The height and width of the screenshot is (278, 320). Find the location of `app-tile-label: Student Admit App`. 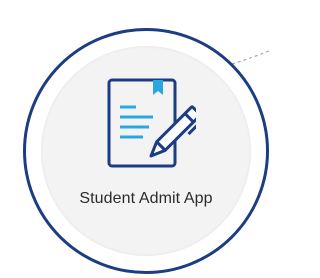

app-tile-label: Student Admit App is located at coordinates (146, 198).